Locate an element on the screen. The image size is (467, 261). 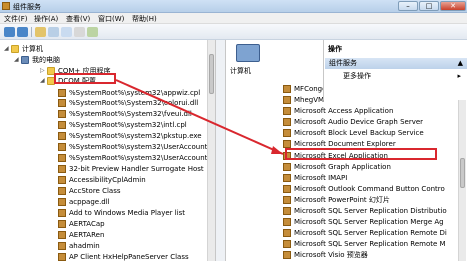
tree-item: AERTACap is located at coordinates (81, 224).